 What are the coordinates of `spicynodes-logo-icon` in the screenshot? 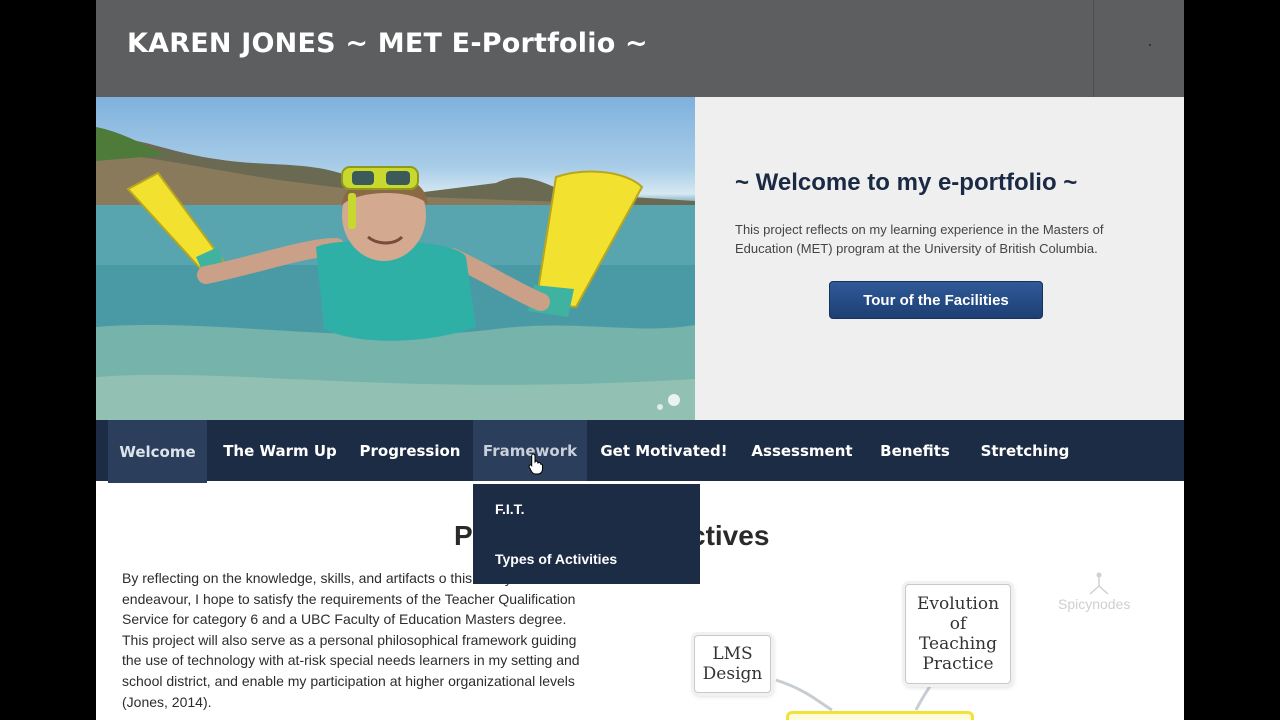 It's located at (1099, 583).